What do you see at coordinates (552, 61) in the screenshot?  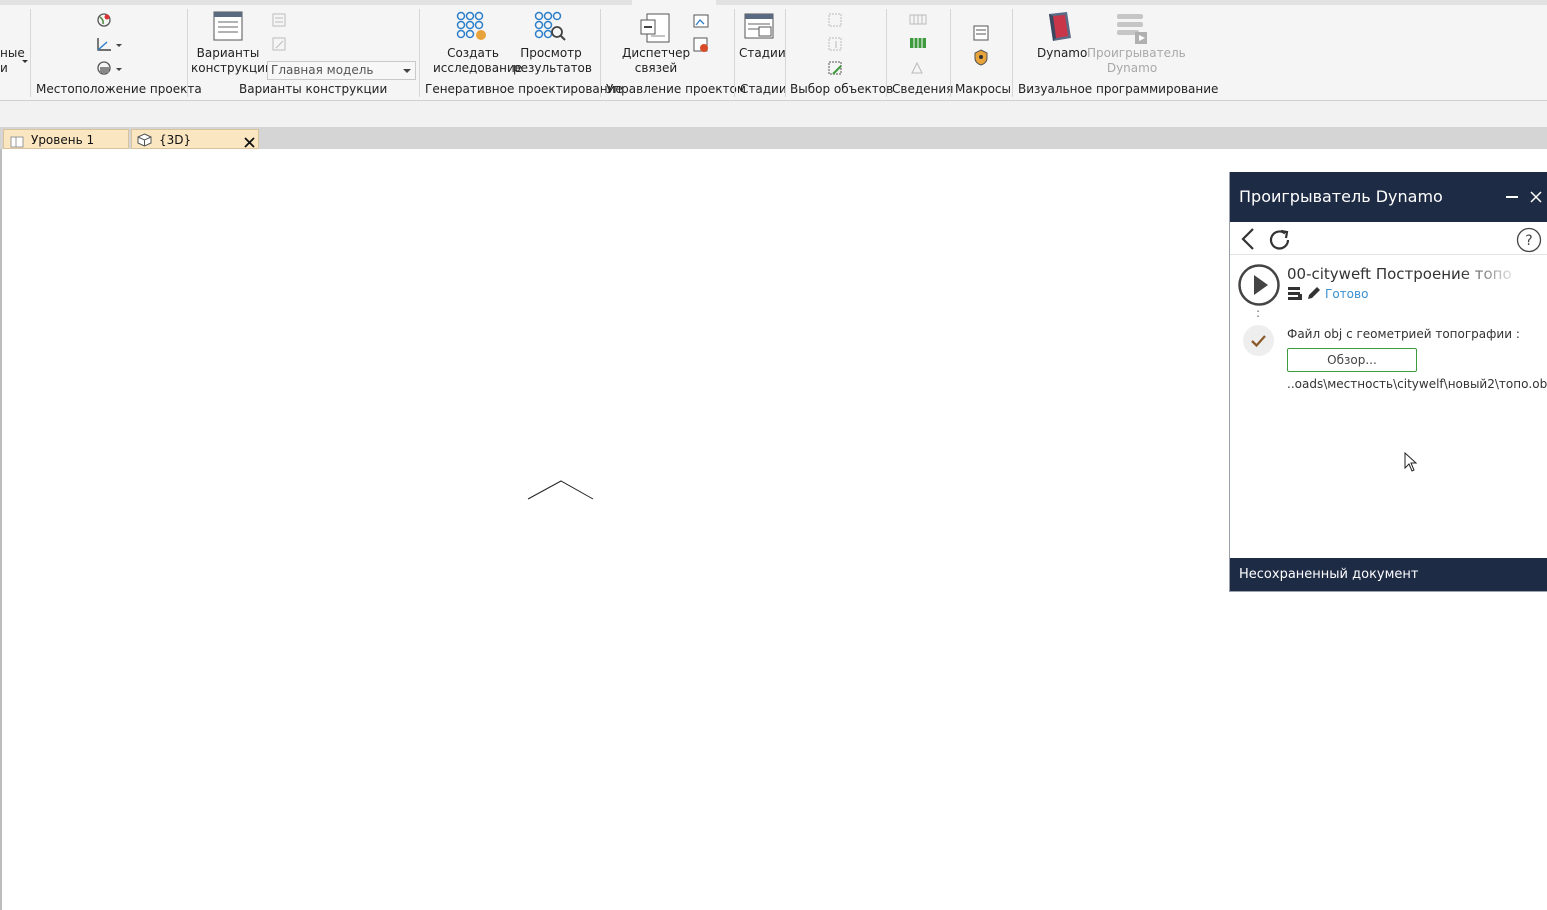 I see `explore-outcomes-button: Просмотр результатов` at bounding box center [552, 61].